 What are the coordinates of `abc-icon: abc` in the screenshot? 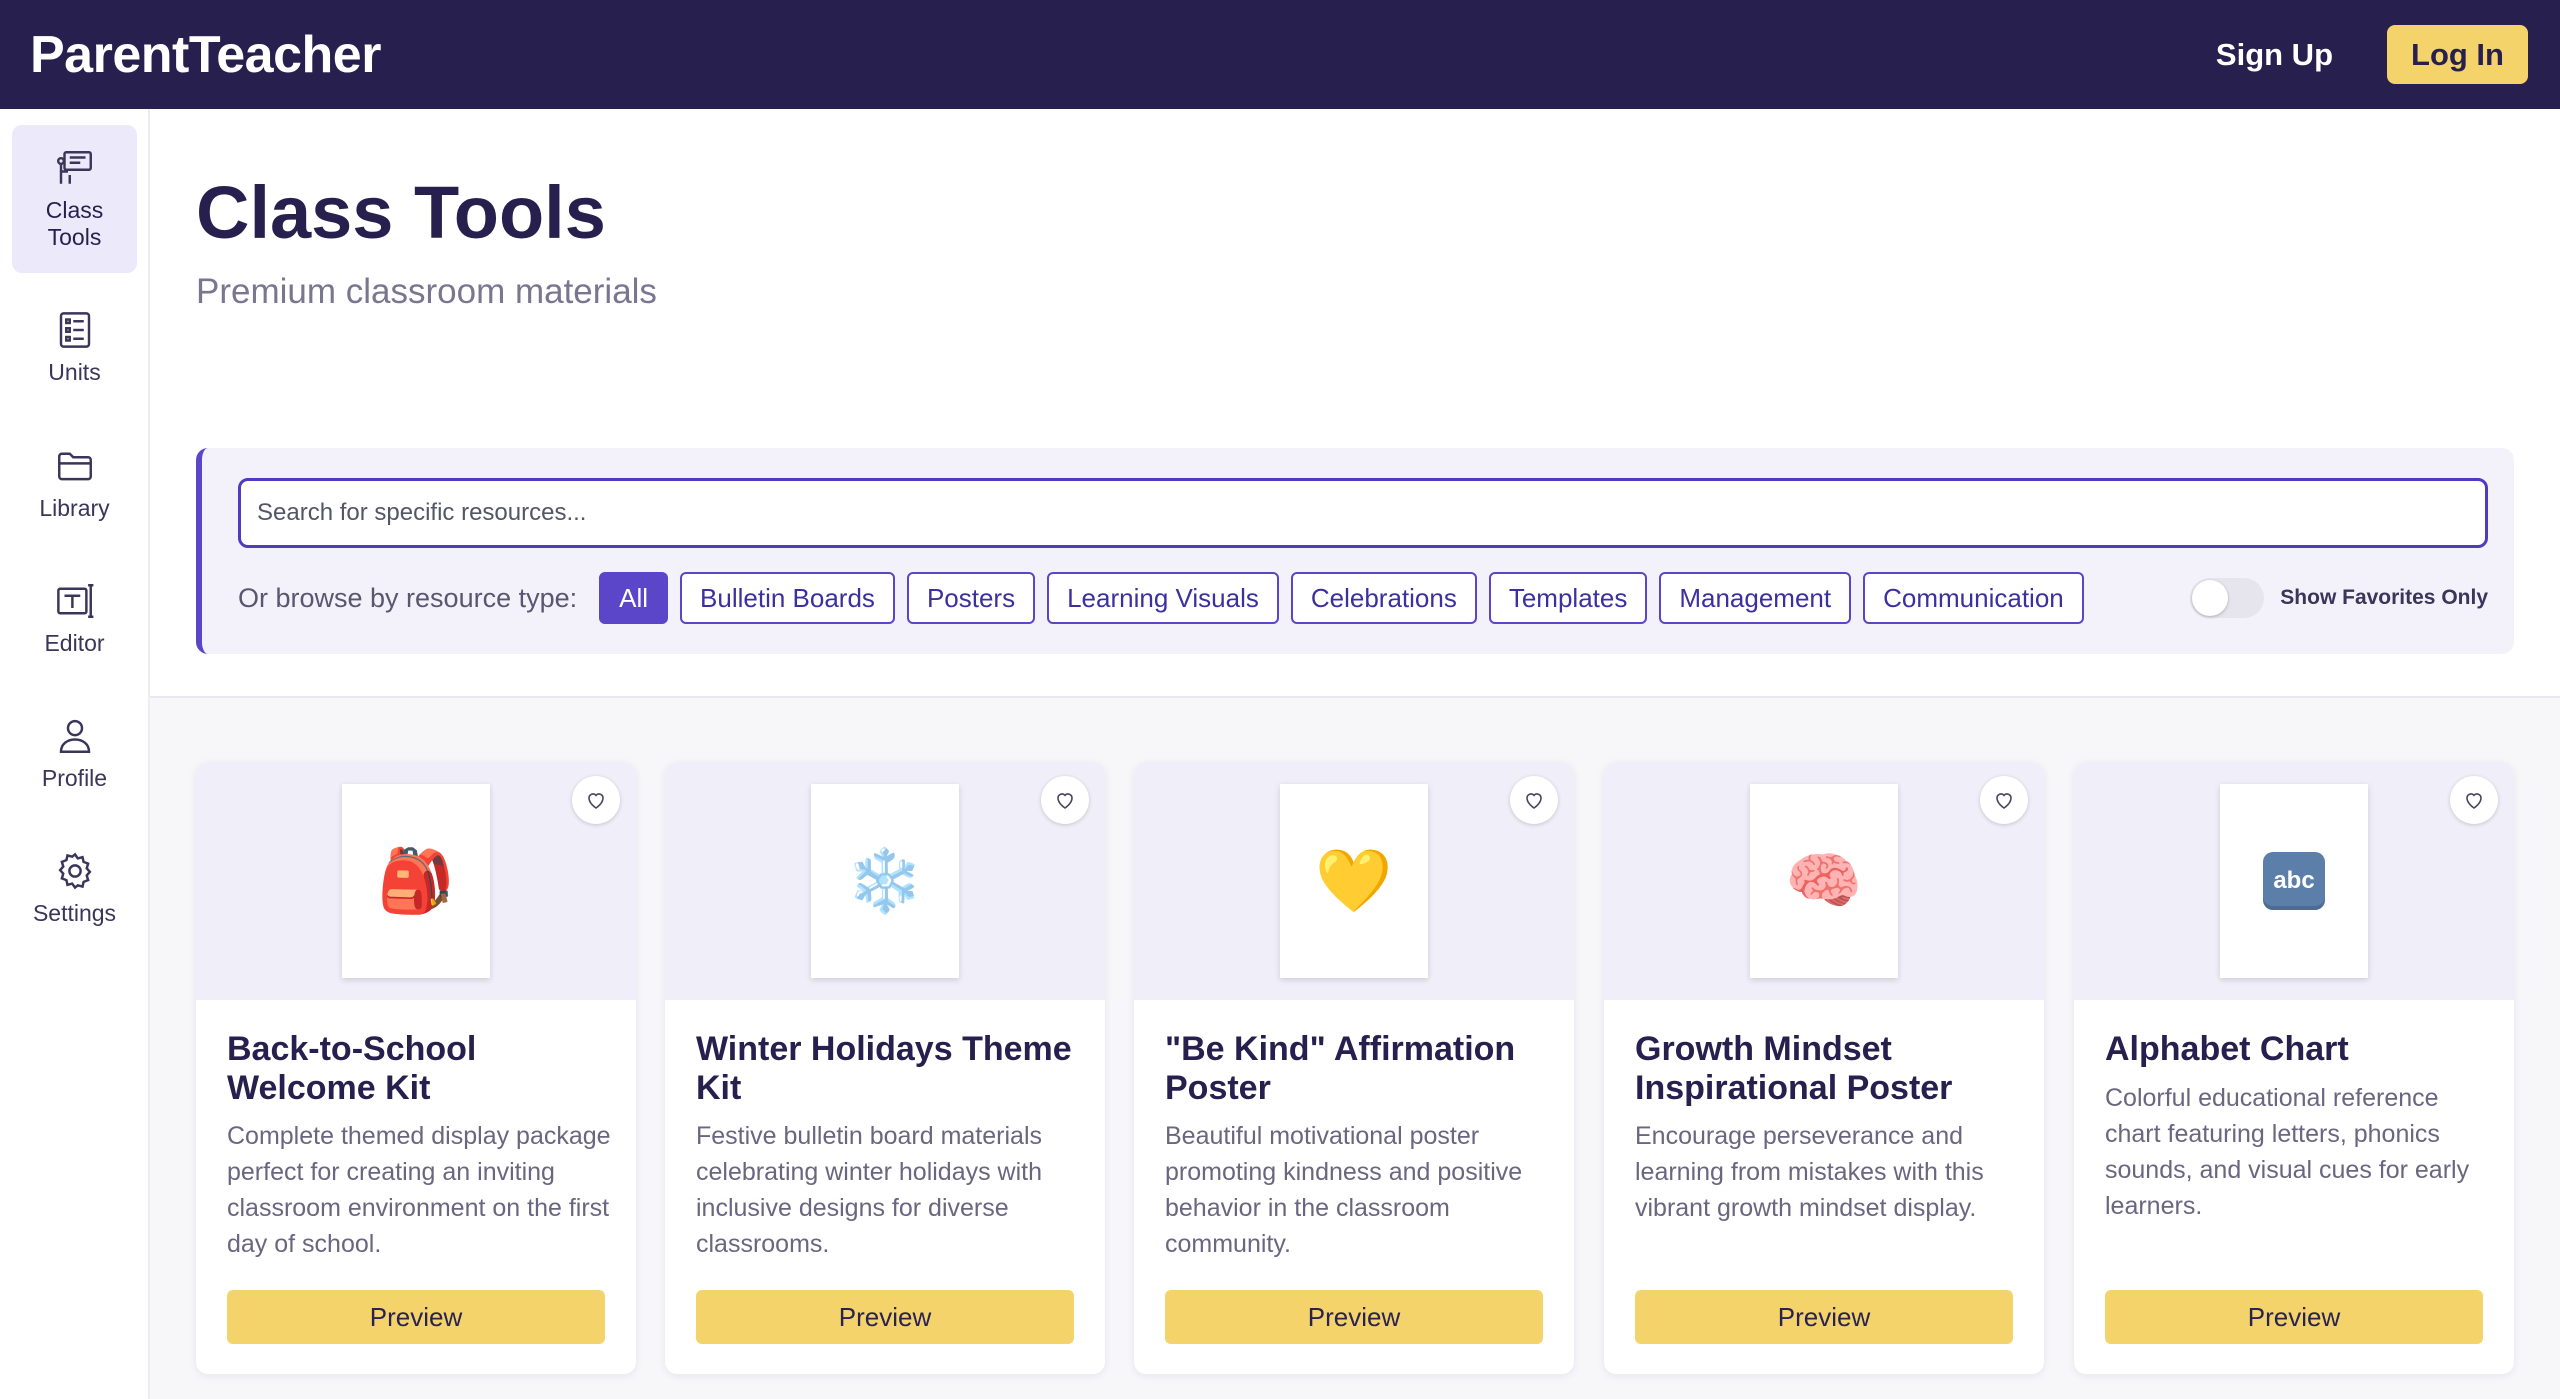 It's located at (2294, 881).